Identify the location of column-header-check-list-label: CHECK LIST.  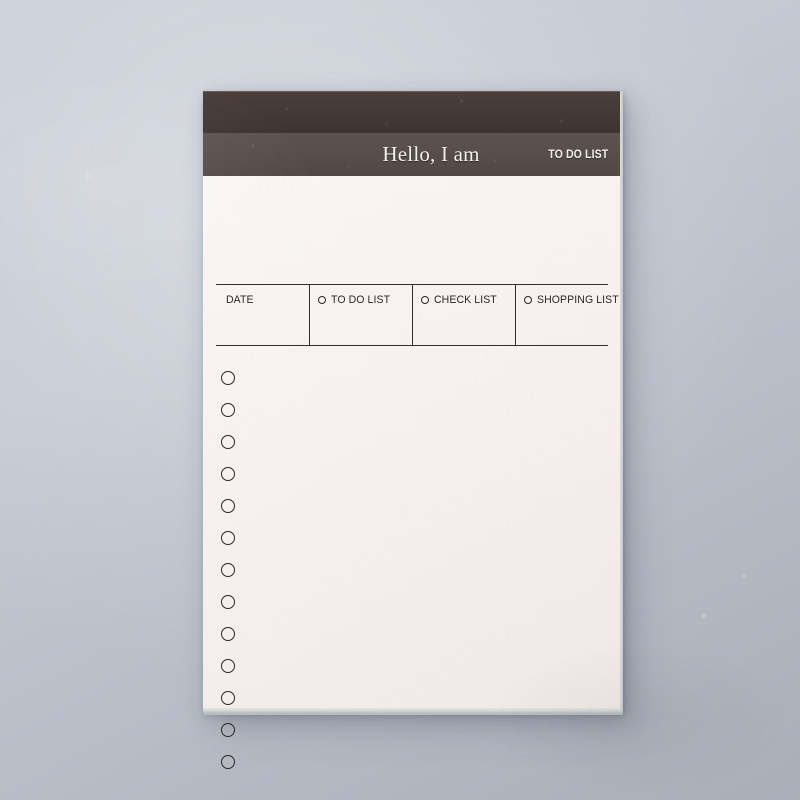
(465, 300).